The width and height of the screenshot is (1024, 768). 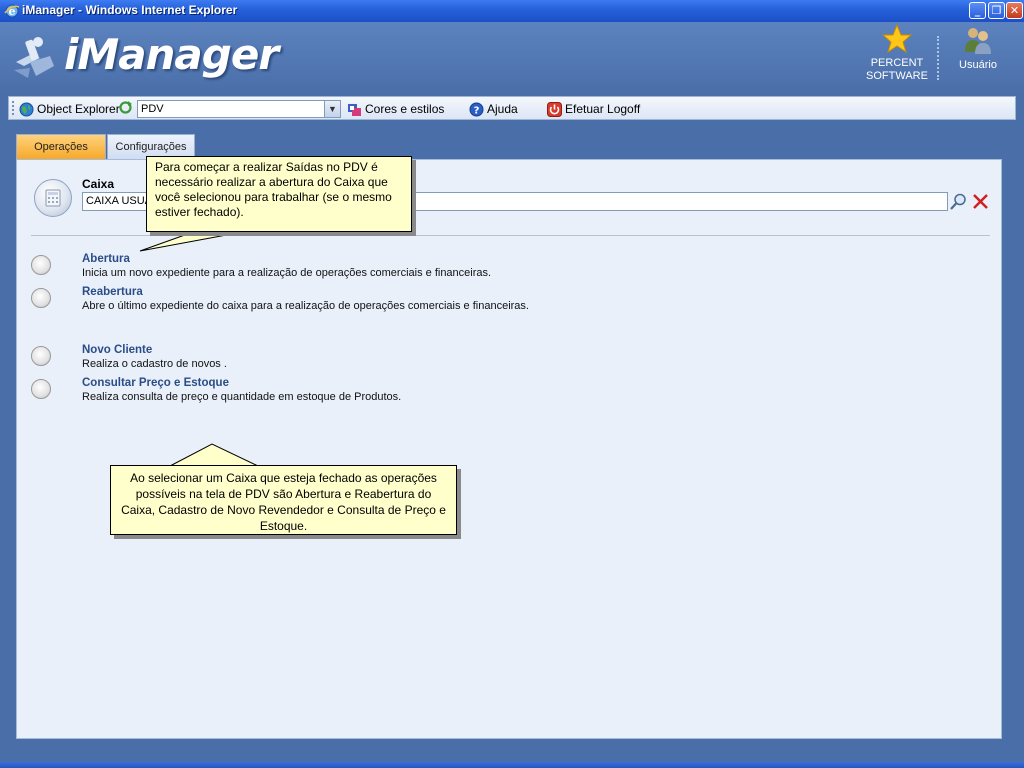 I want to click on percent-label: PERCENT, so click(x=897, y=63).